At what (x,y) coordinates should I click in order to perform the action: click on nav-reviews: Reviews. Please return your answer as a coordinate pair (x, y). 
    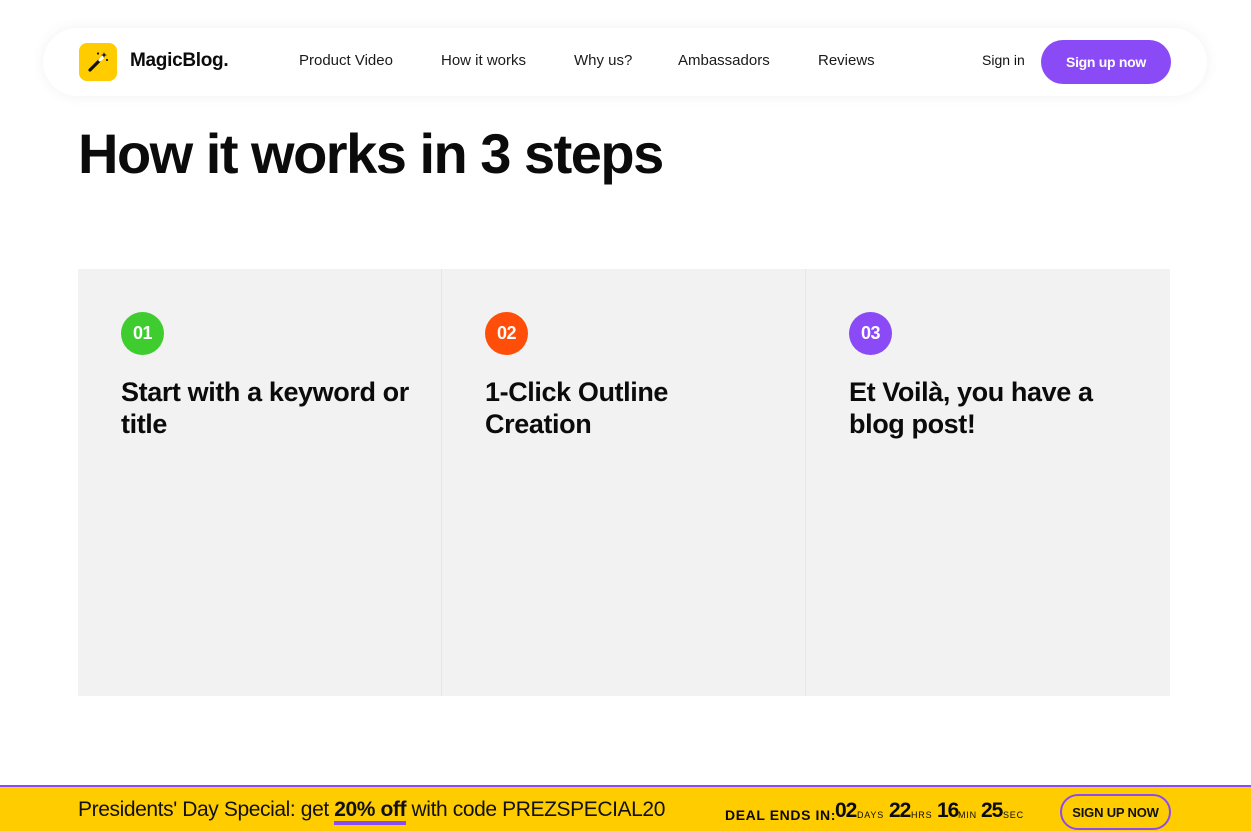
    Looking at the image, I should click on (846, 60).